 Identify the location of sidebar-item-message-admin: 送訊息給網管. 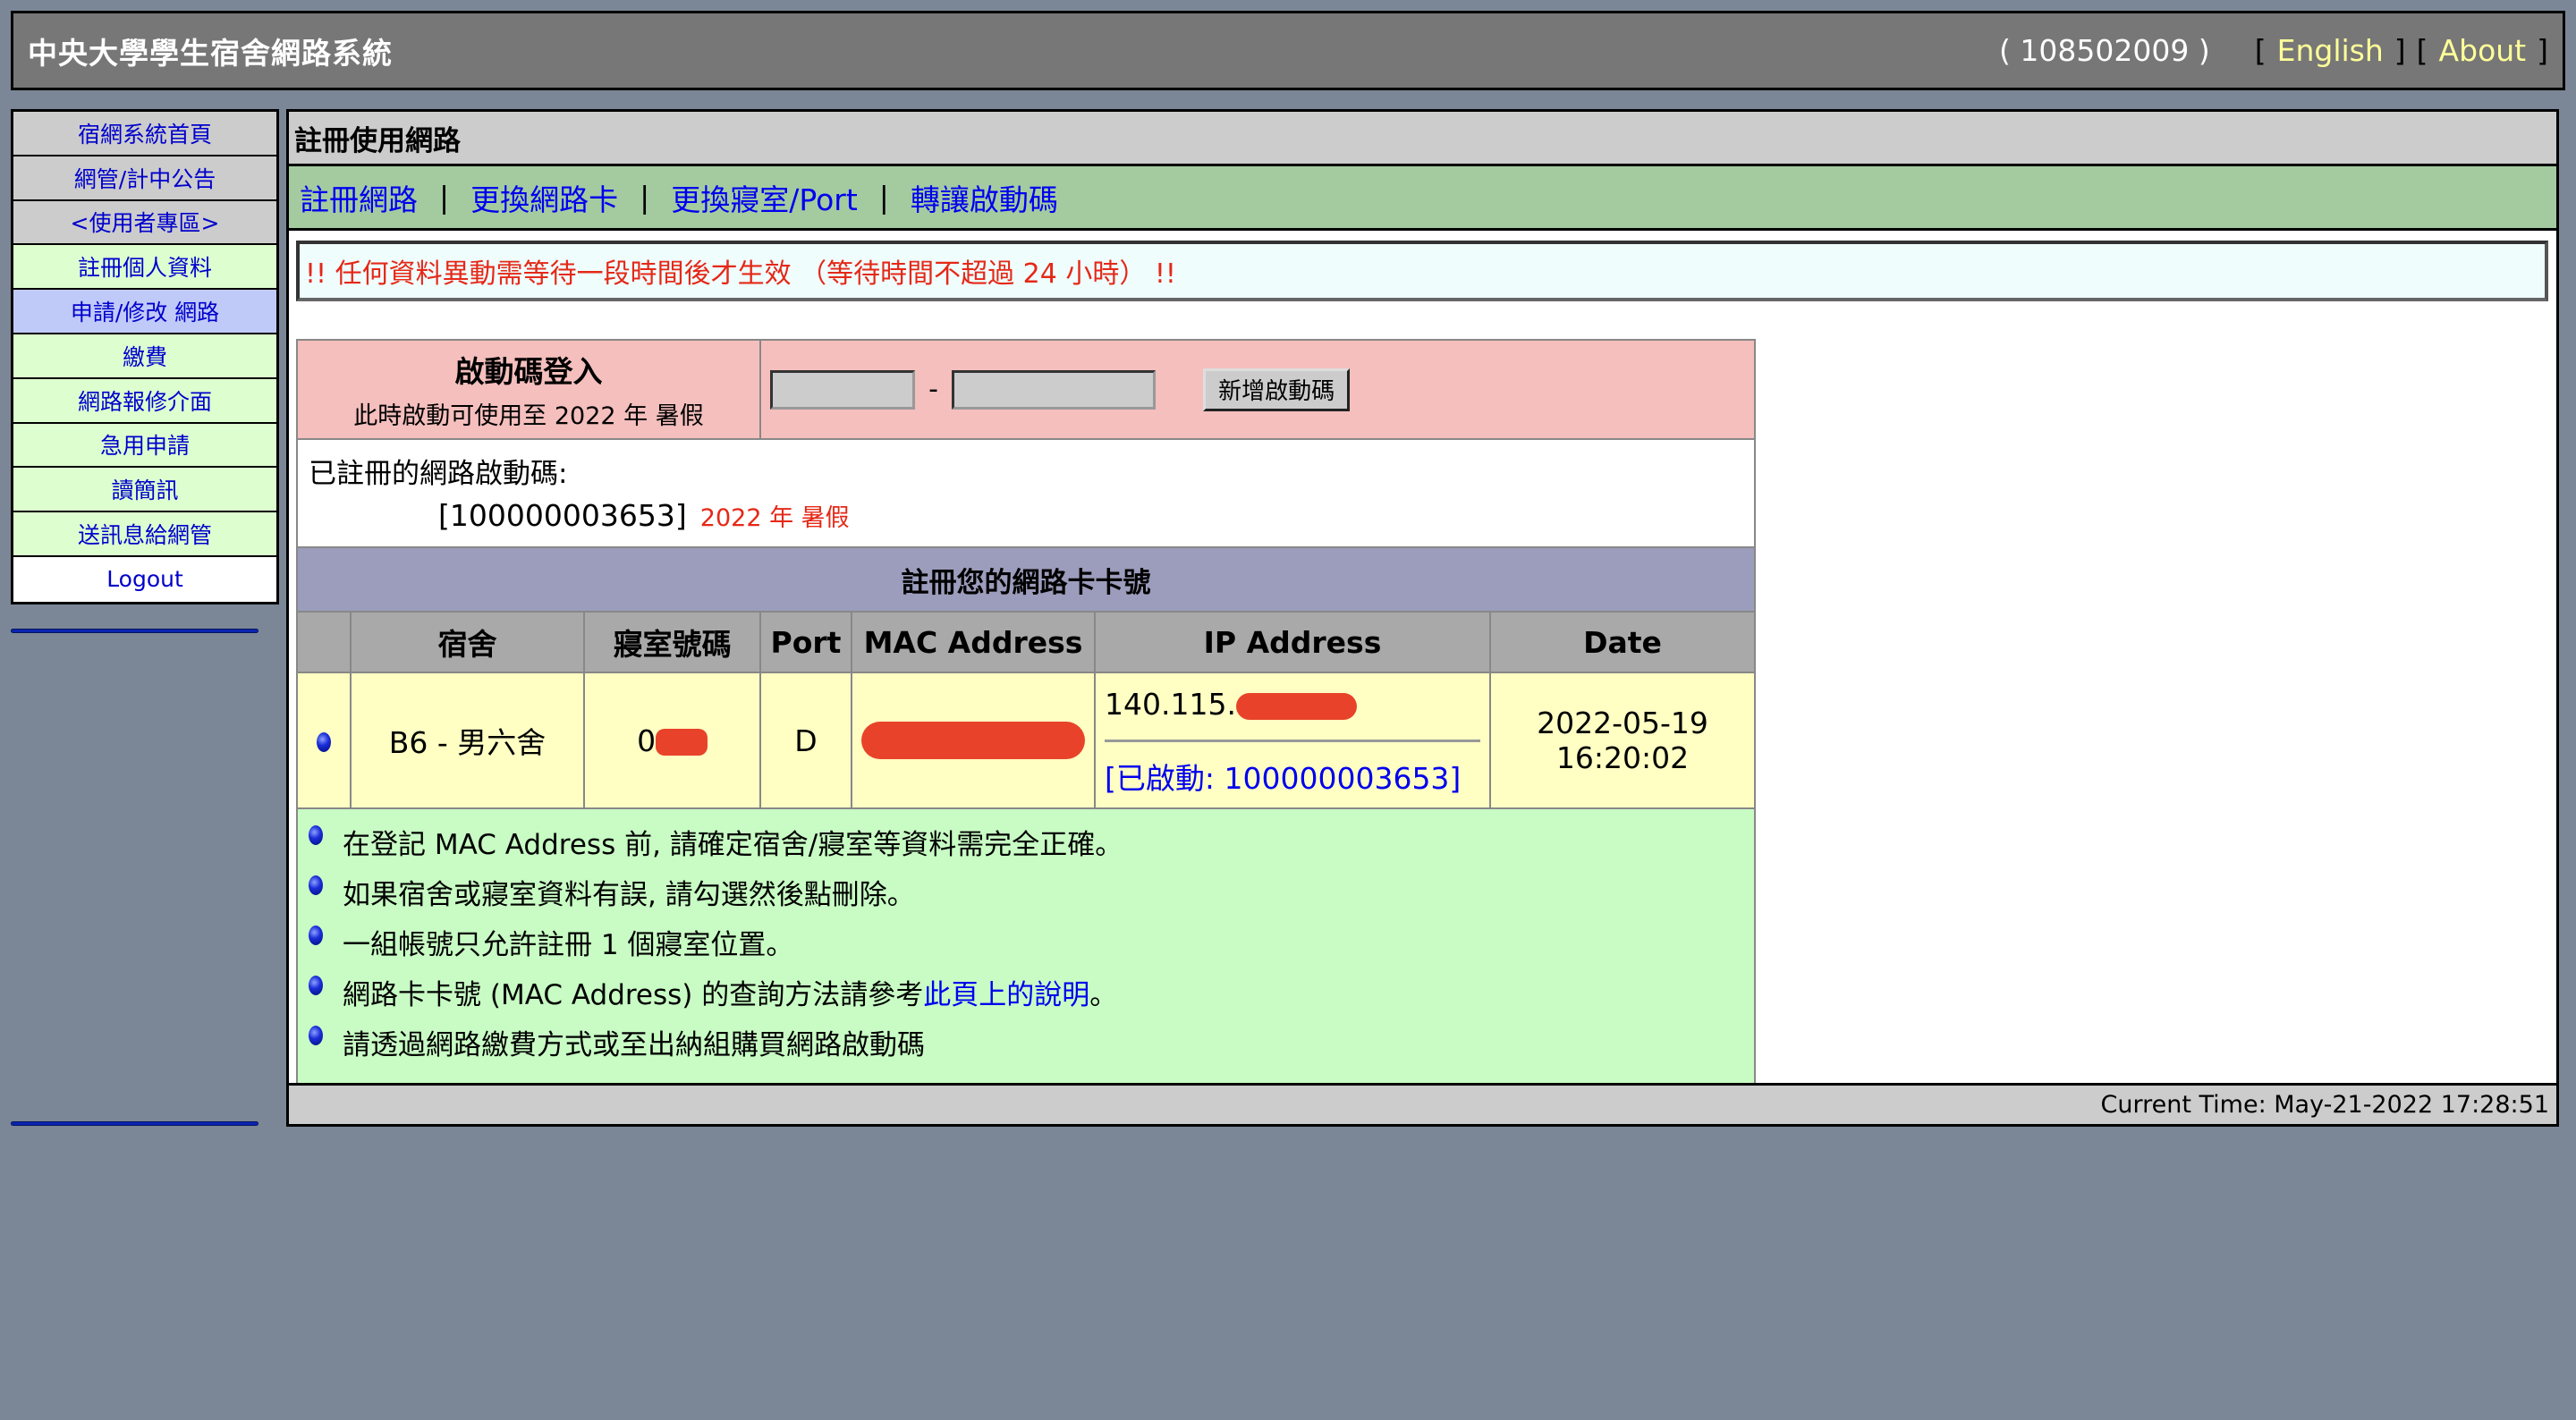
(144, 534).